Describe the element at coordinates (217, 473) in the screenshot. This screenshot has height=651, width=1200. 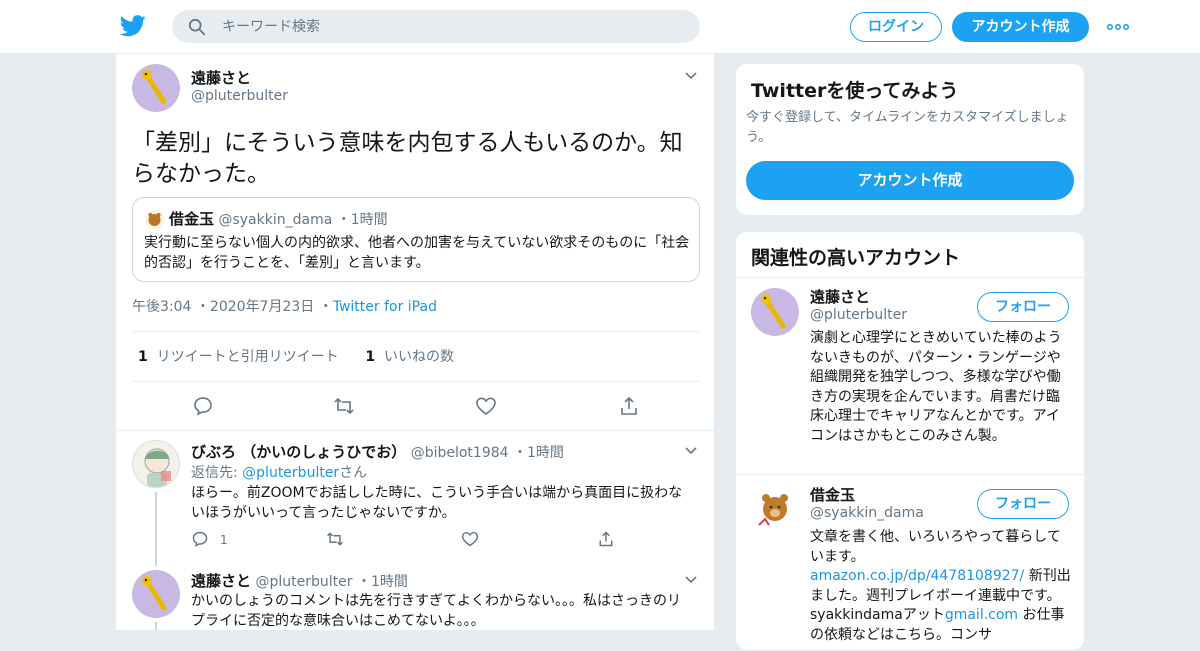
I see `reply-to-prefix: 返信先:` at that location.